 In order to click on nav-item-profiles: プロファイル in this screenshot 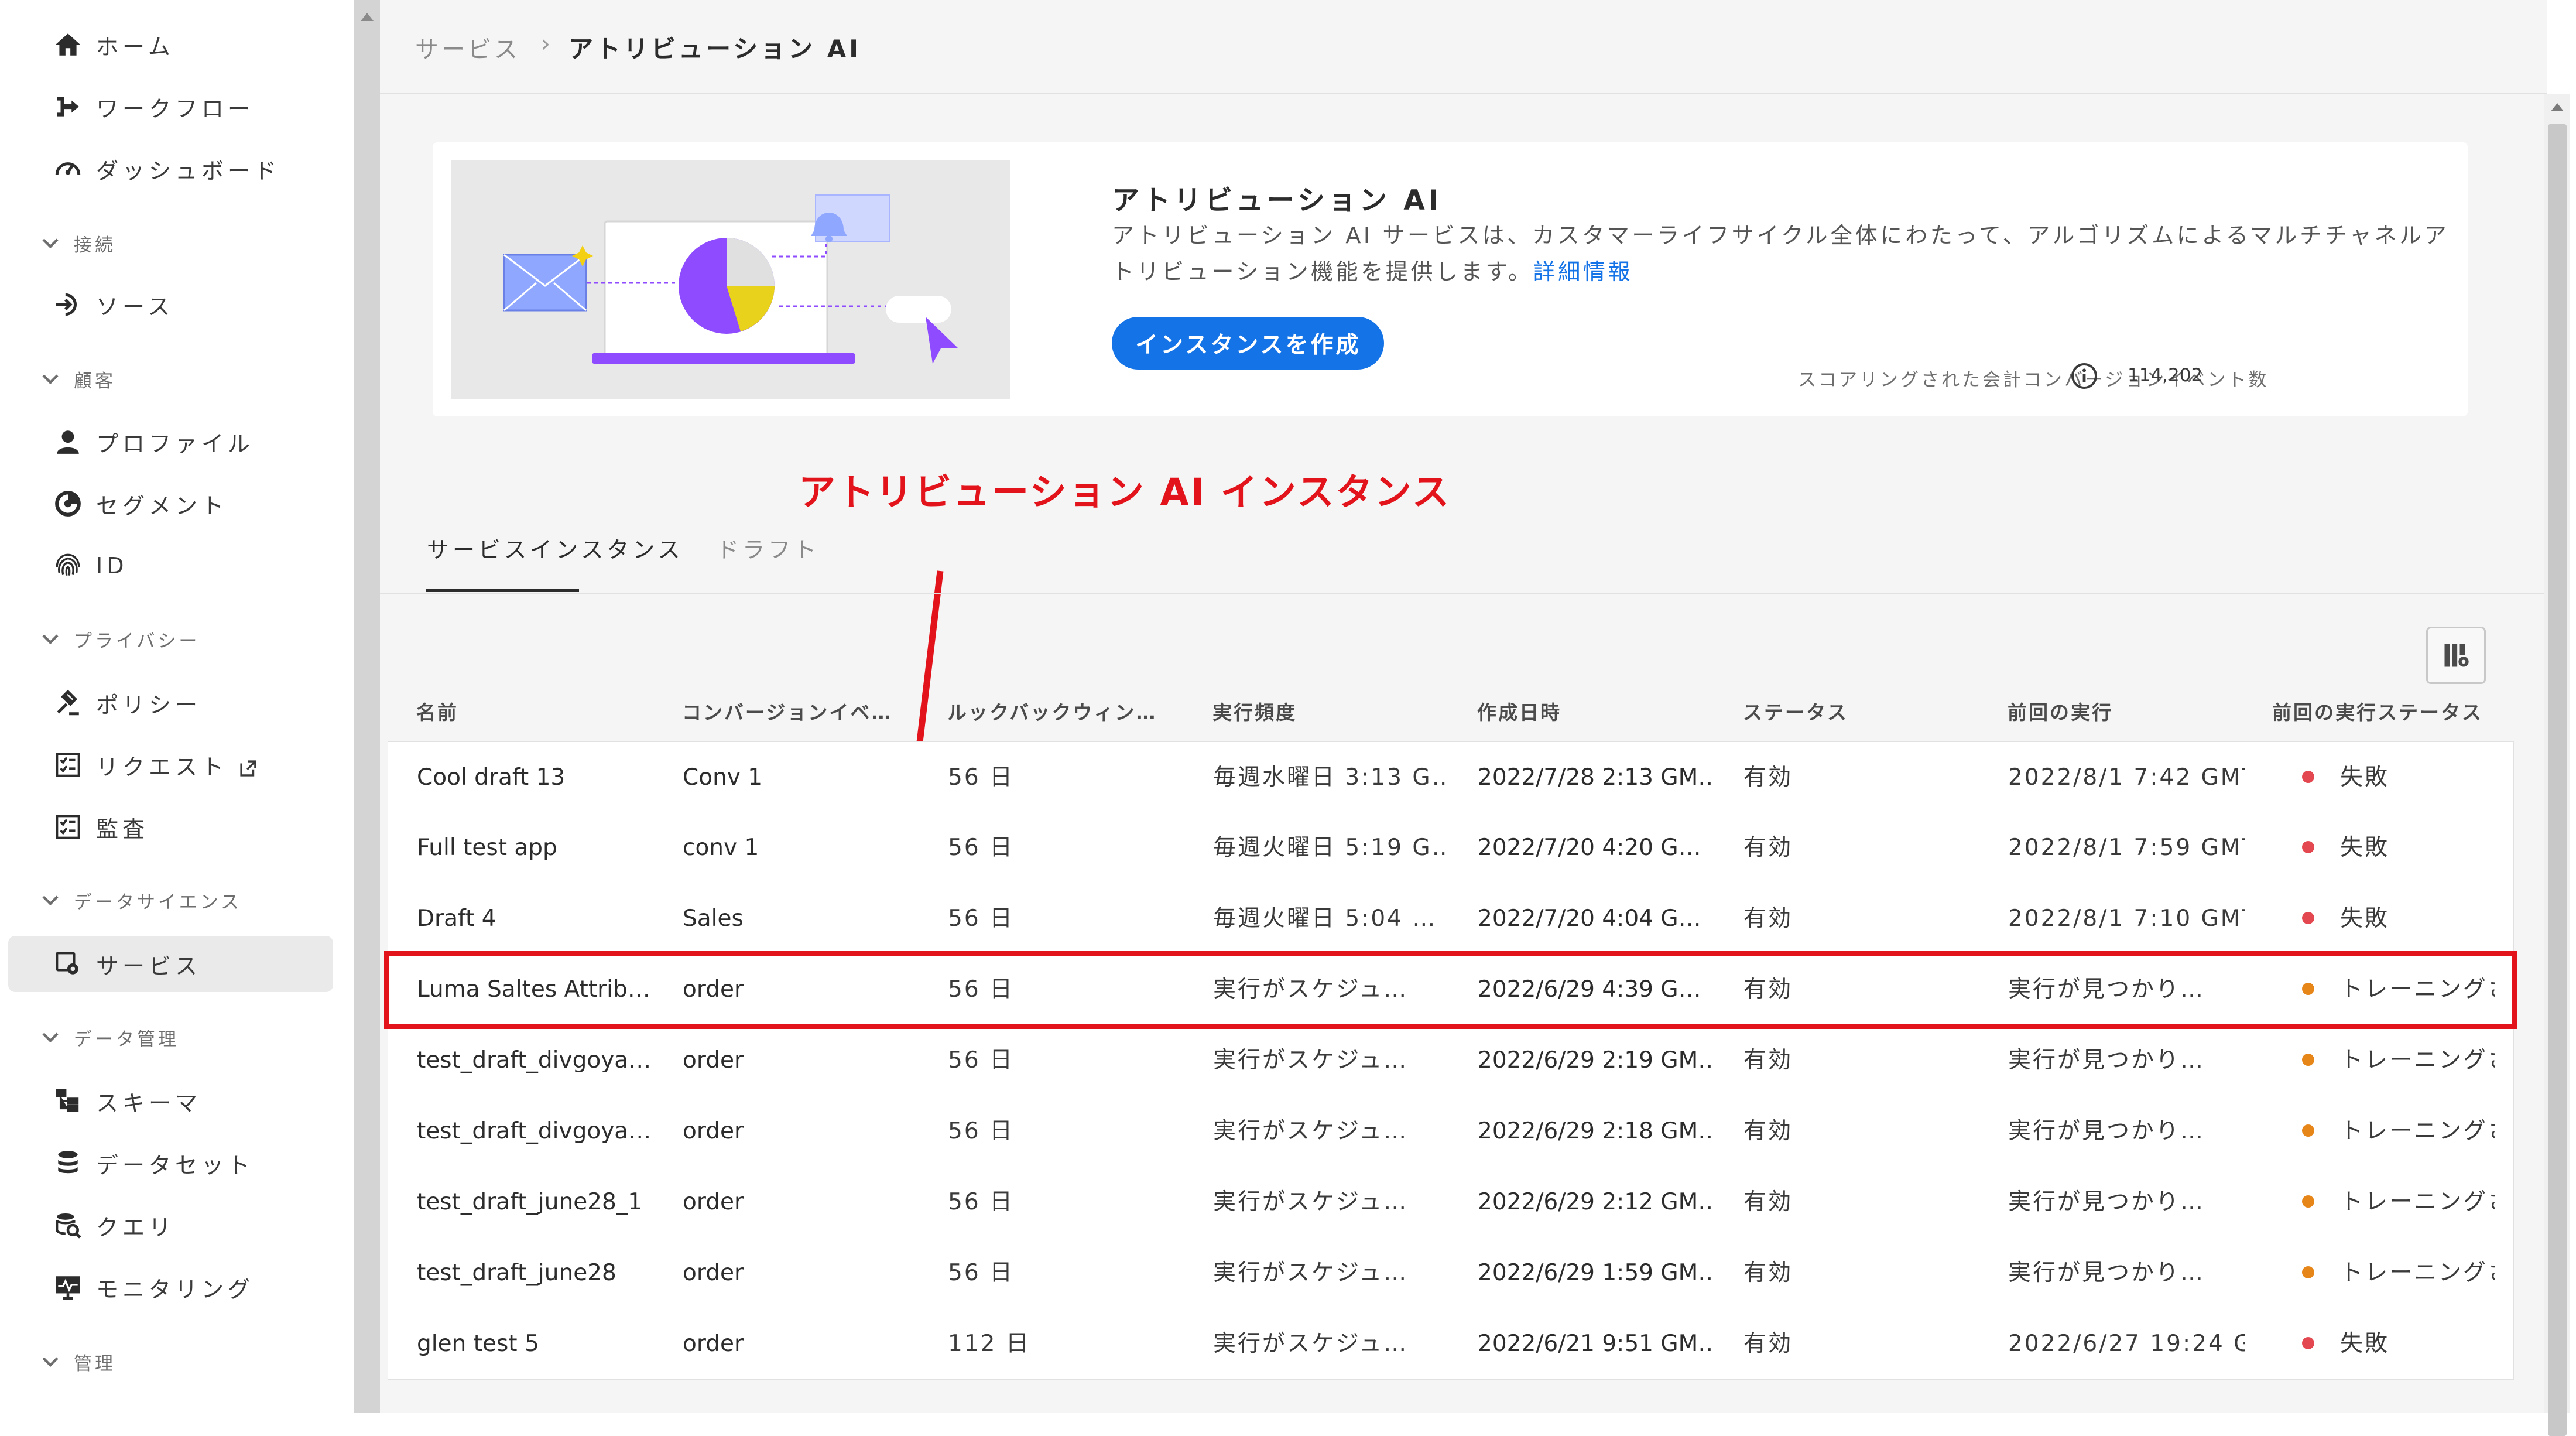, I will do `click(170, 441)`.